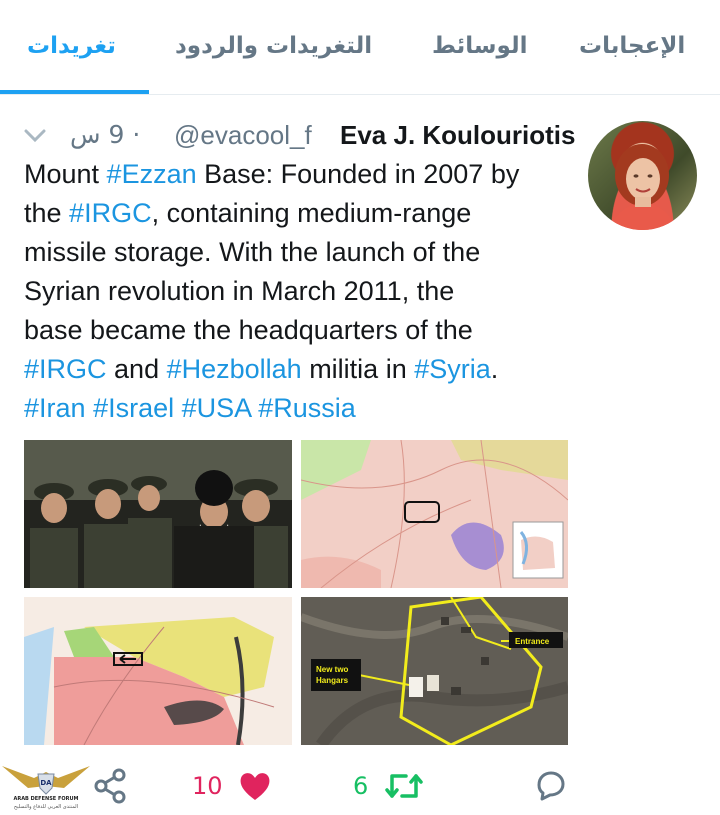 The image size is (720, 815). I want to click on tweet-text-line: base became the headquarters of the, so click(304, 330).